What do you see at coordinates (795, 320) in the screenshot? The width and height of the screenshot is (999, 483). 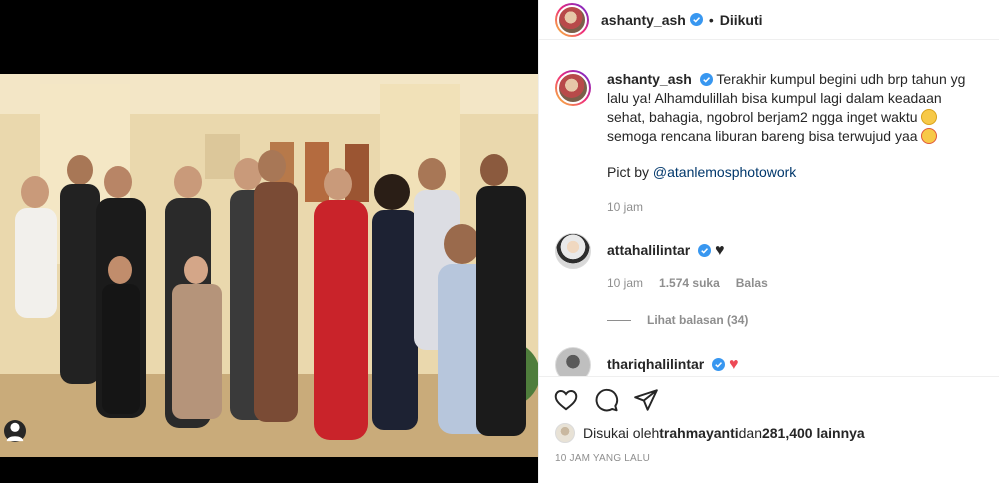 I see `view-replies-button: Lihat balasan (34)` at bounding box center [795, 320].